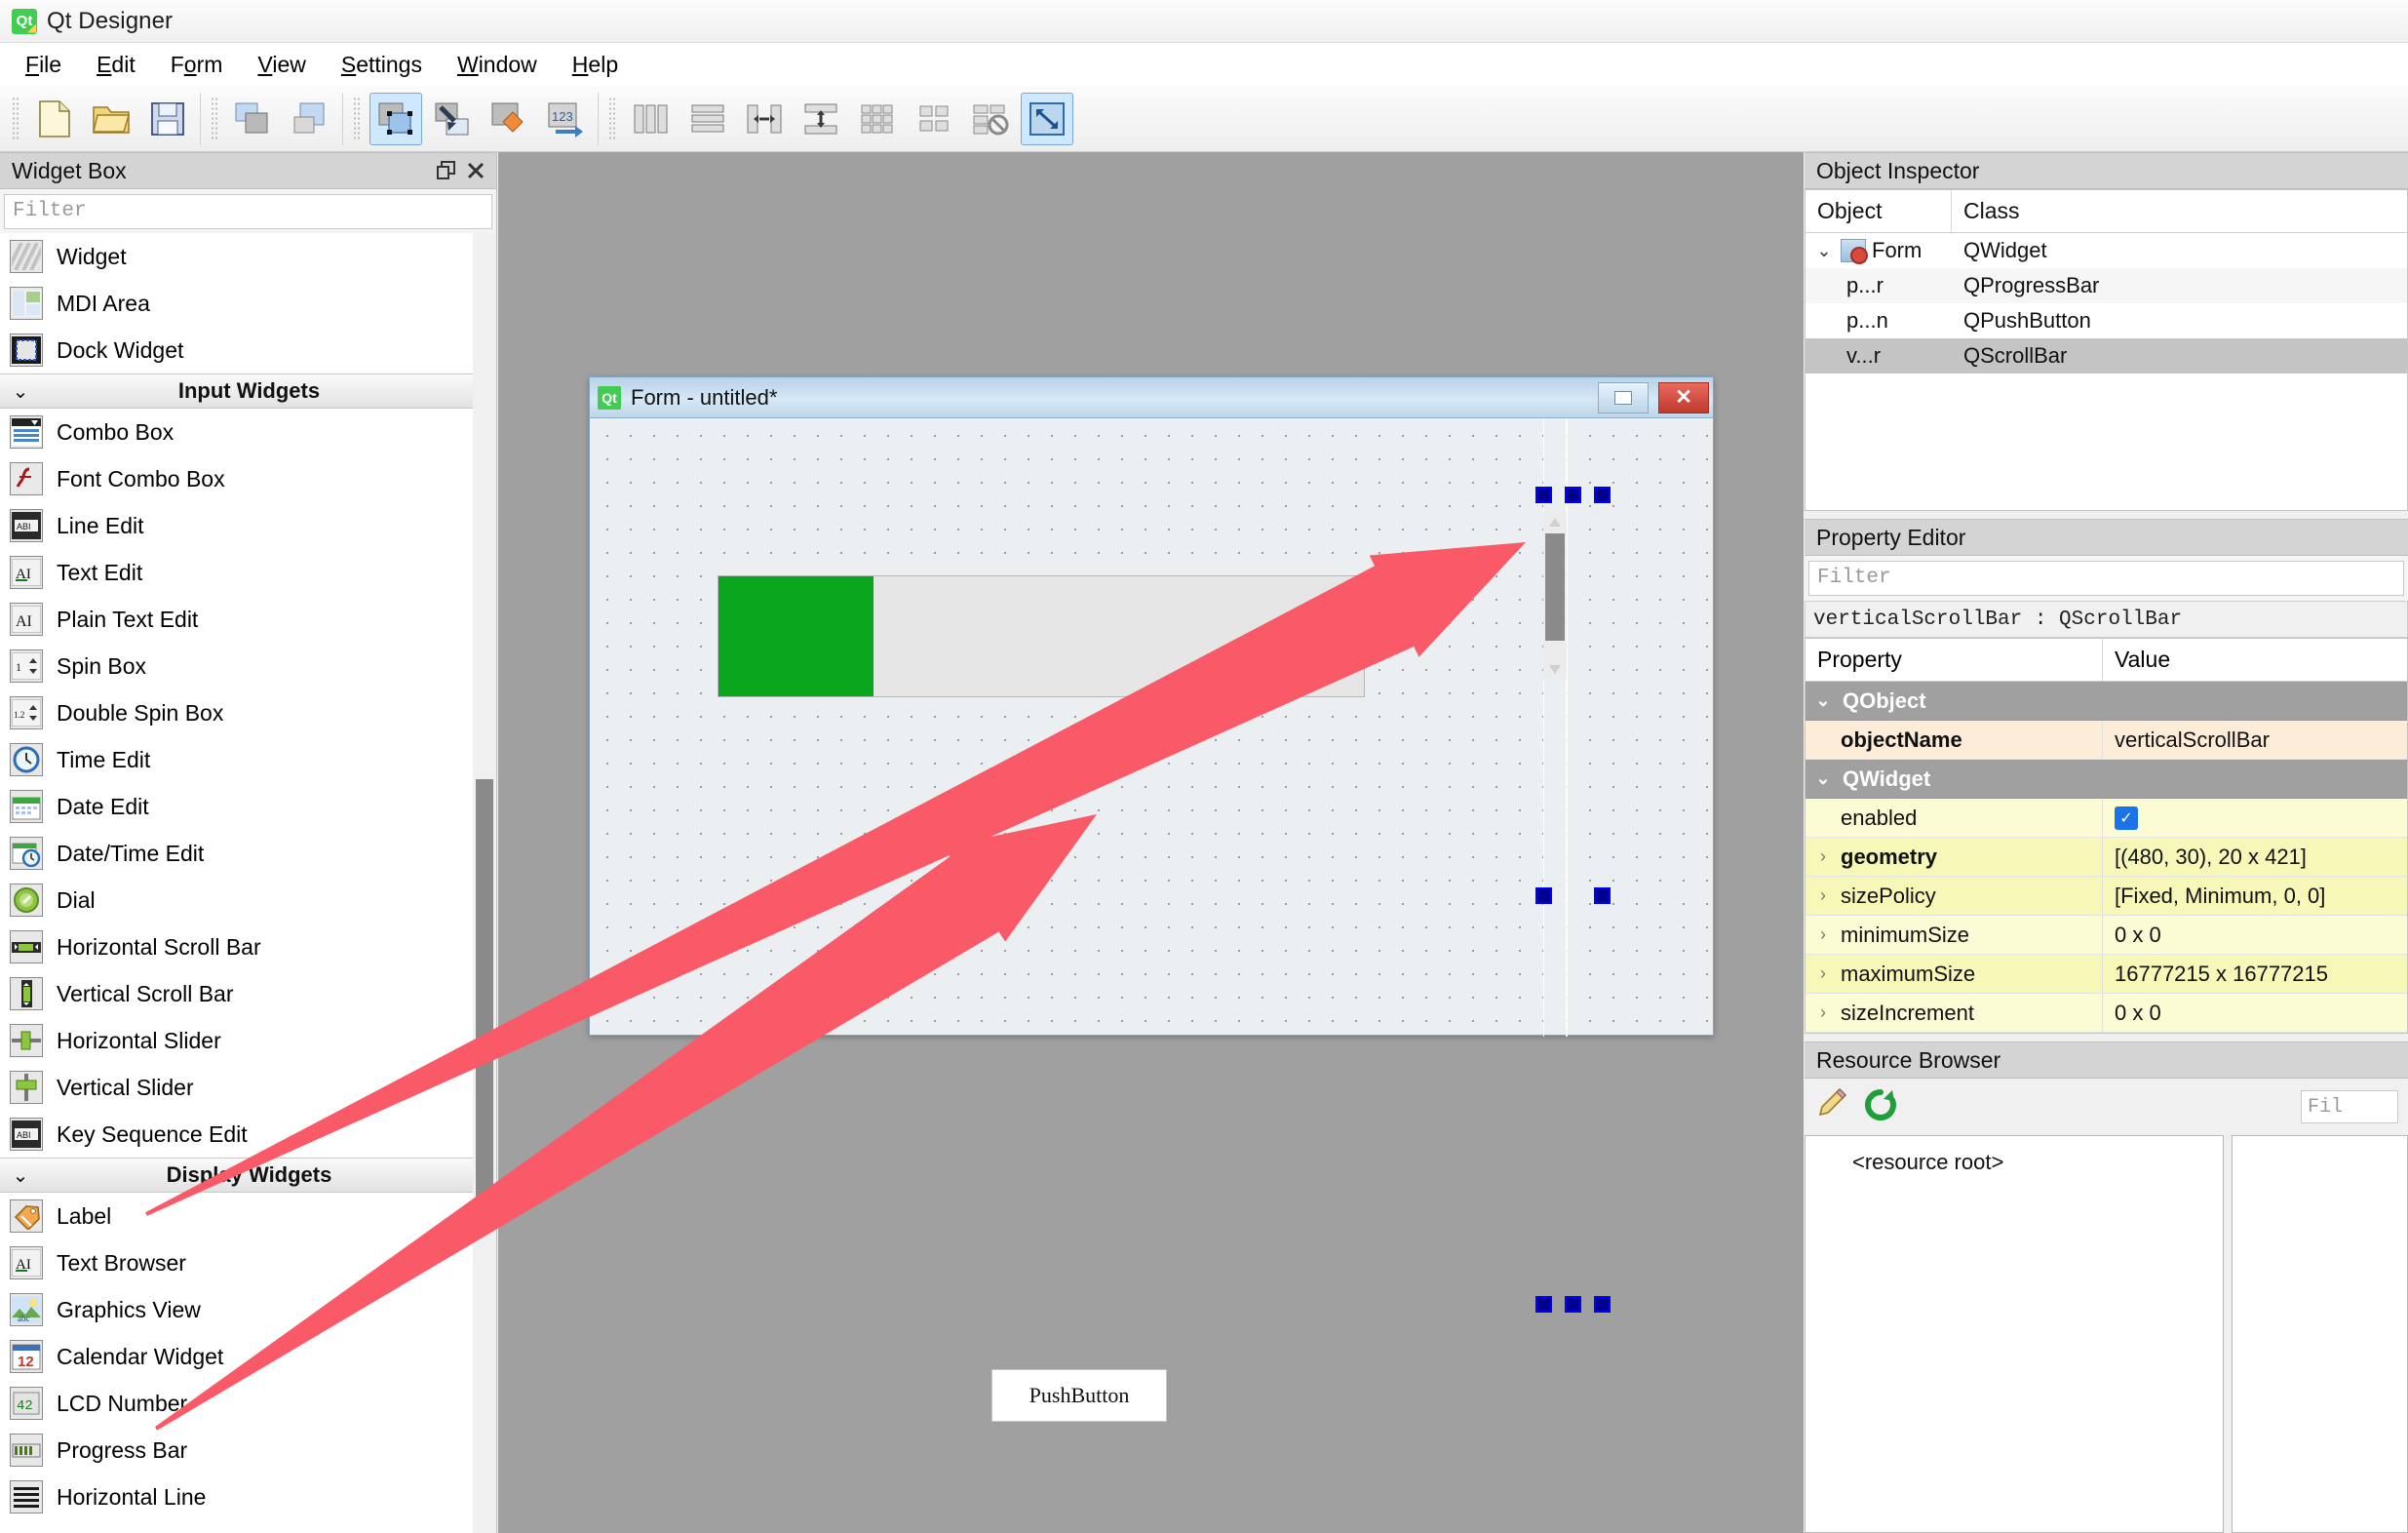 Image resolution: width=2408 pixels, height=1533 pixels. What do you see at coordinates (248, 211) in the screenshot?
I see `widget-box-filter-input: Filter` at bounding box center [248, 211].